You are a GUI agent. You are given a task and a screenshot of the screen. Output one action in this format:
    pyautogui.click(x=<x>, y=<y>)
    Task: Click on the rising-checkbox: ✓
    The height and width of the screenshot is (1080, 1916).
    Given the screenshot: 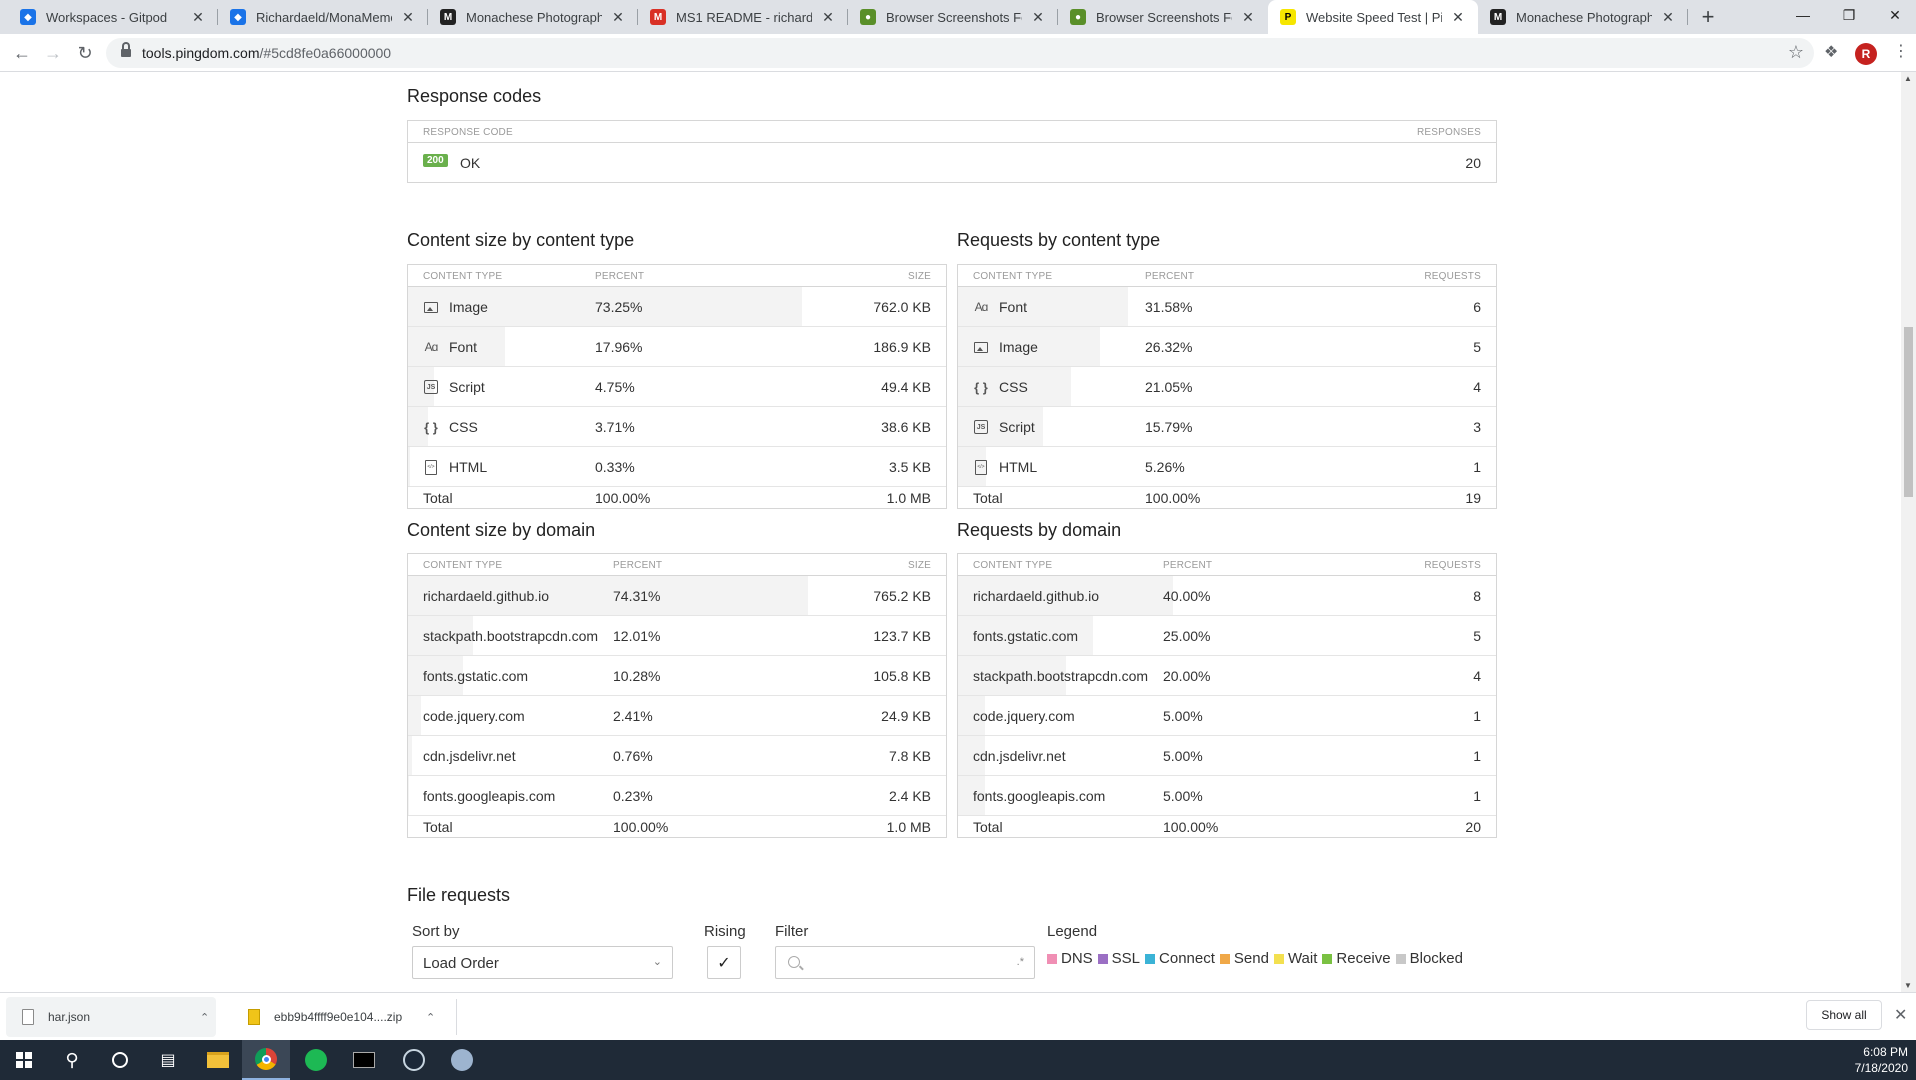 What is the action you would take?
    pyautogui.click(x=724, y=962)
    